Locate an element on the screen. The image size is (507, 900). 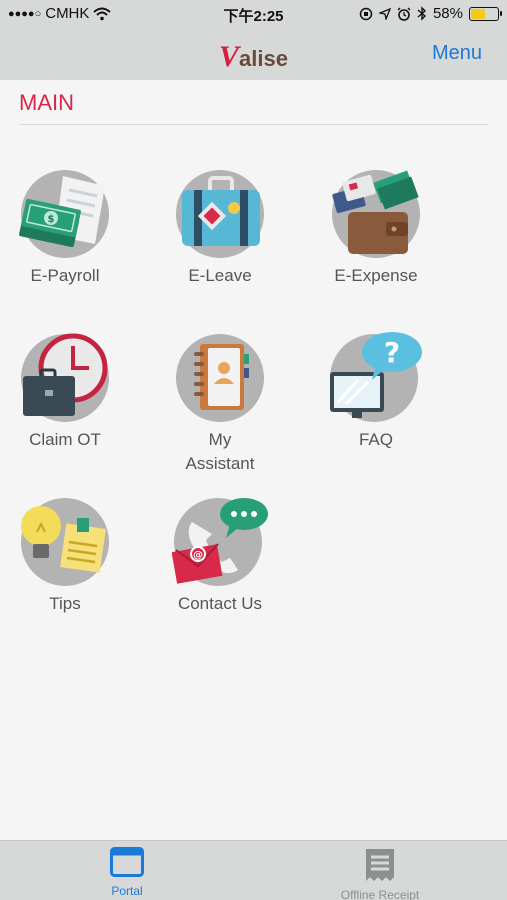
tile-e-payroll: $ E-Payroll is located at coordinates (65, 228).